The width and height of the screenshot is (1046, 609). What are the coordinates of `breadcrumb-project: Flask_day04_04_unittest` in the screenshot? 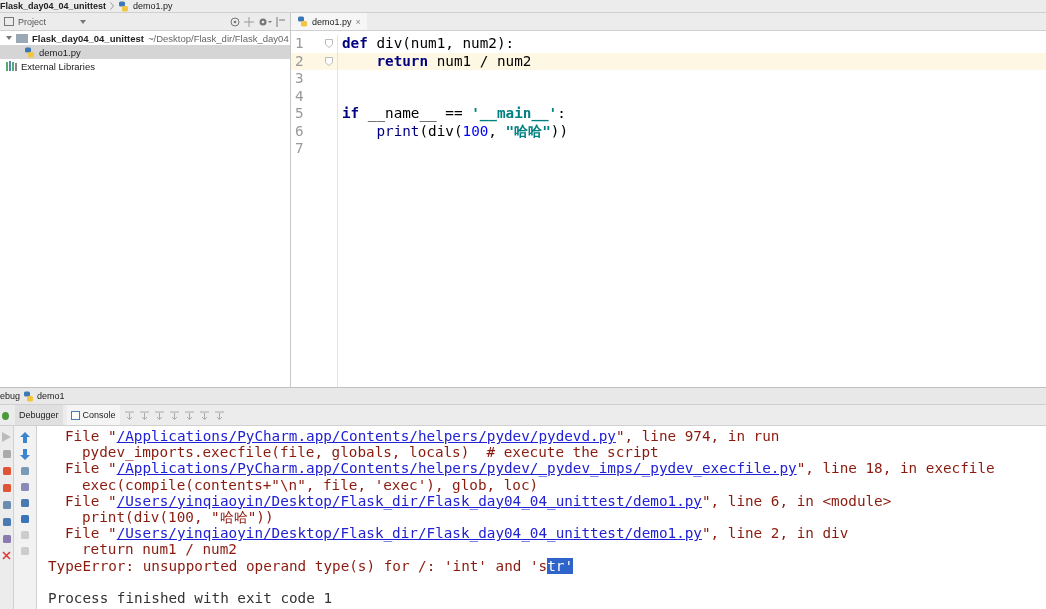 It's located at (53, 6).